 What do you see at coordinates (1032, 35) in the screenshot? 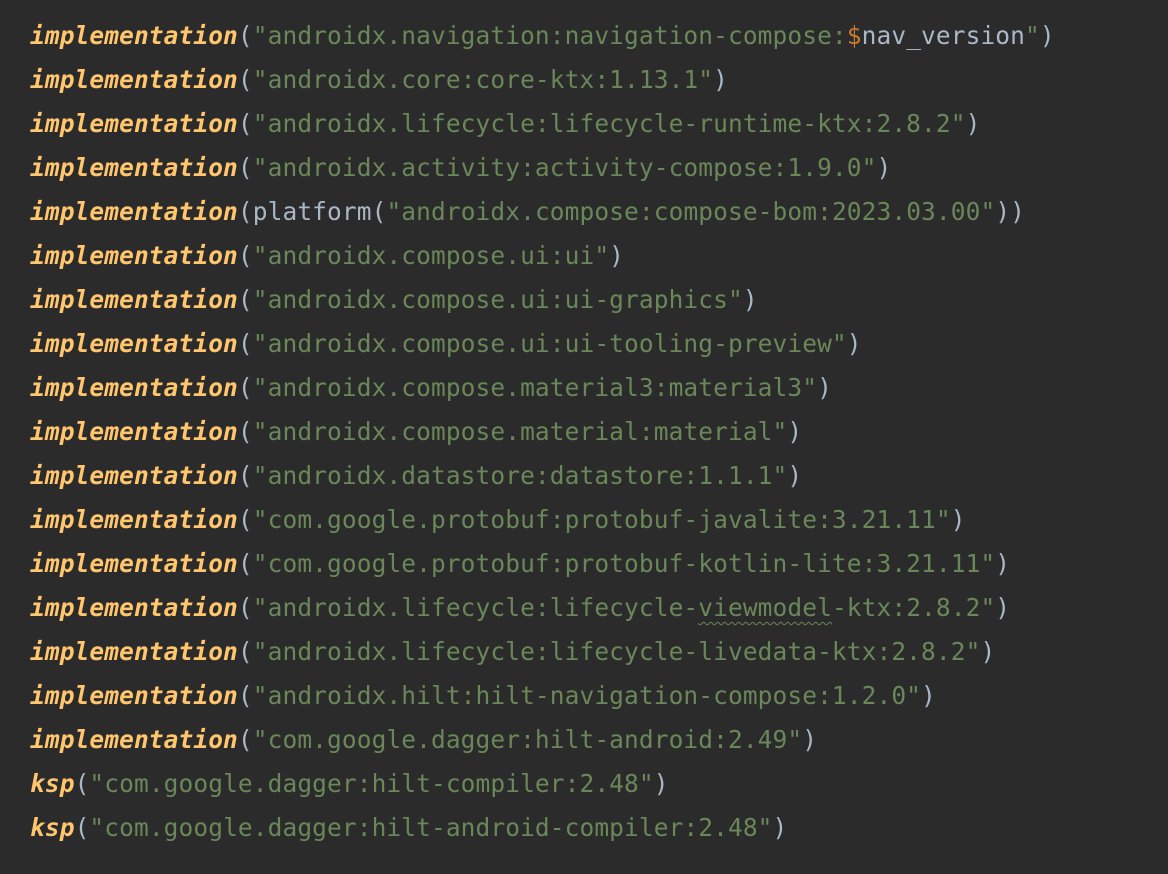
I see `string-quote: "` at bounding box center [1032, 35].